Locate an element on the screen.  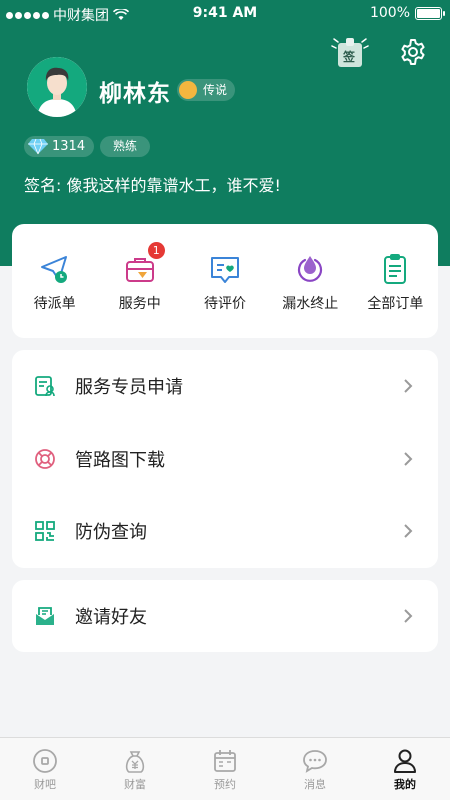
level-label: 传说 is located at coordinates (215, 90).